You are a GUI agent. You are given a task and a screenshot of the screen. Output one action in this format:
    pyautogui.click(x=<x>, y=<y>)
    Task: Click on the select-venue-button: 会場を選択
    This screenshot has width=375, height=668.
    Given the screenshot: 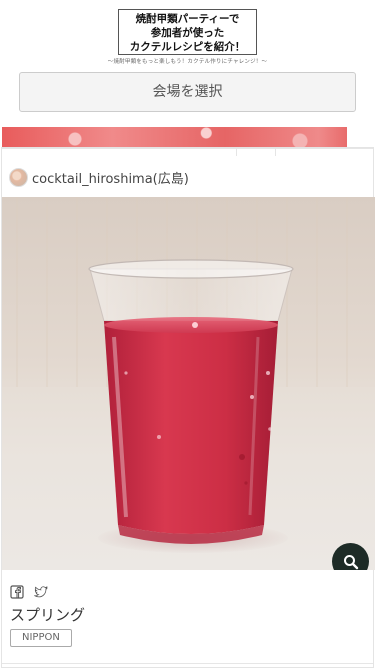 What is the action you would take?
    pyautogui.click(x=187, y=92)
    